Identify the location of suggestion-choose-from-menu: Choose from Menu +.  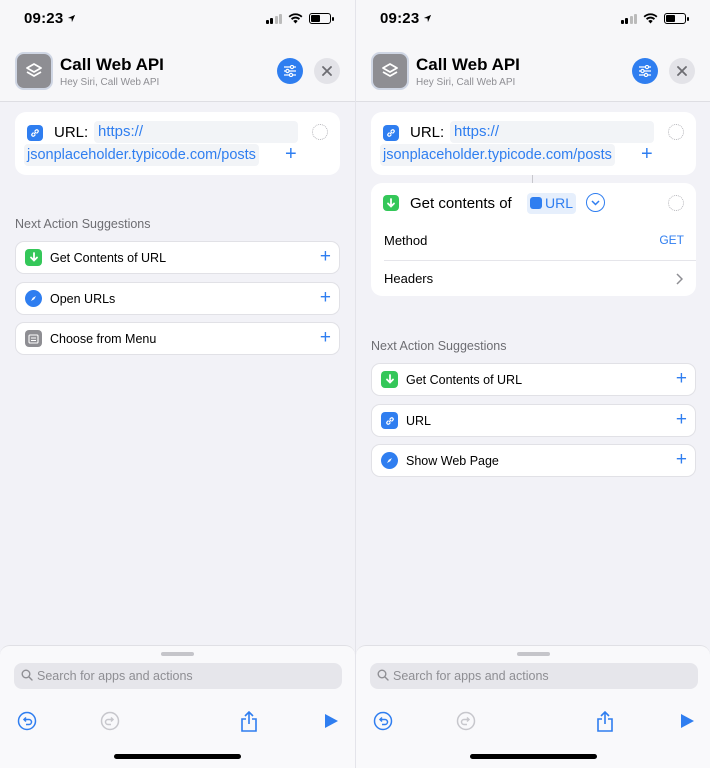
(177, 338).